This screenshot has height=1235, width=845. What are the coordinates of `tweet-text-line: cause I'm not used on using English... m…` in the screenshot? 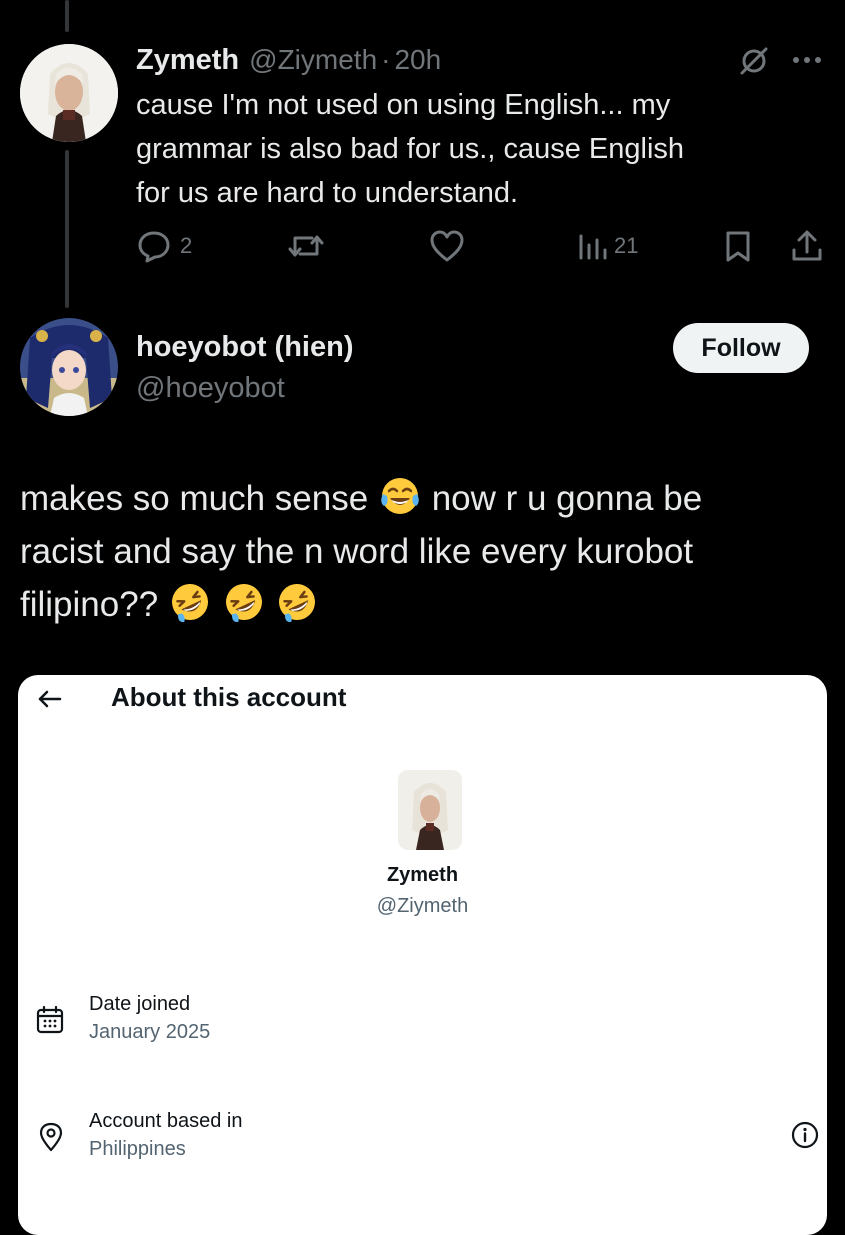 It's located at (403, 105).